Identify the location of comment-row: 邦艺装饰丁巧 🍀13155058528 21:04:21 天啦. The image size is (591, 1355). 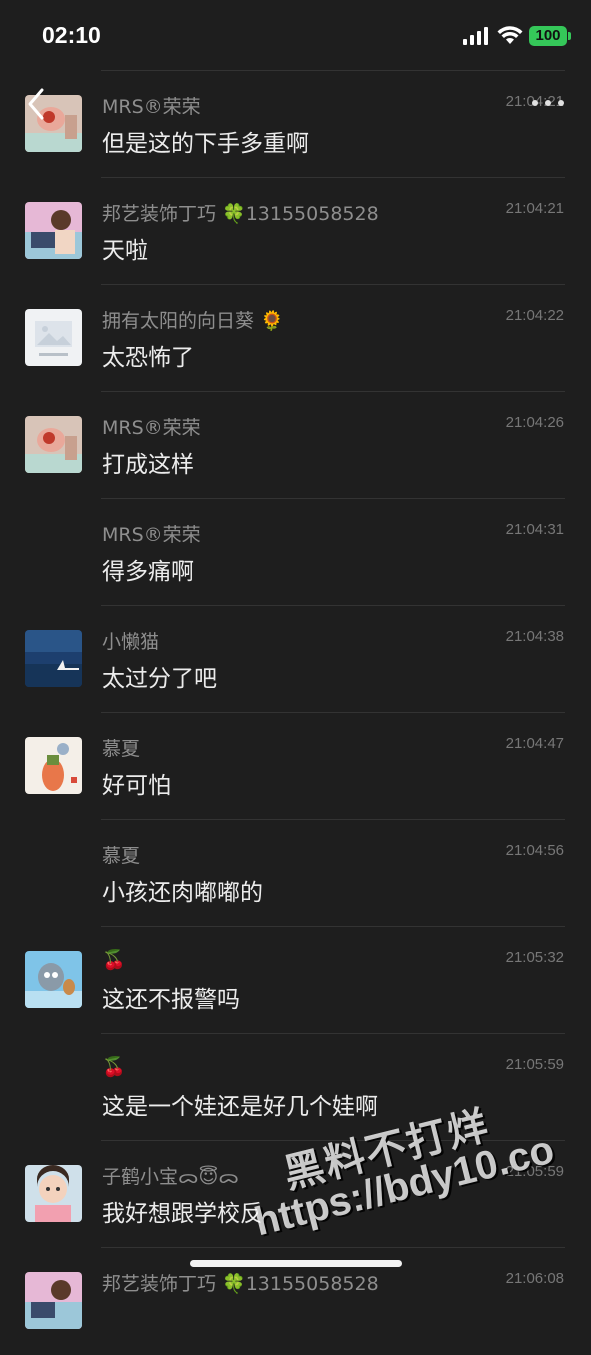
(295, 231).